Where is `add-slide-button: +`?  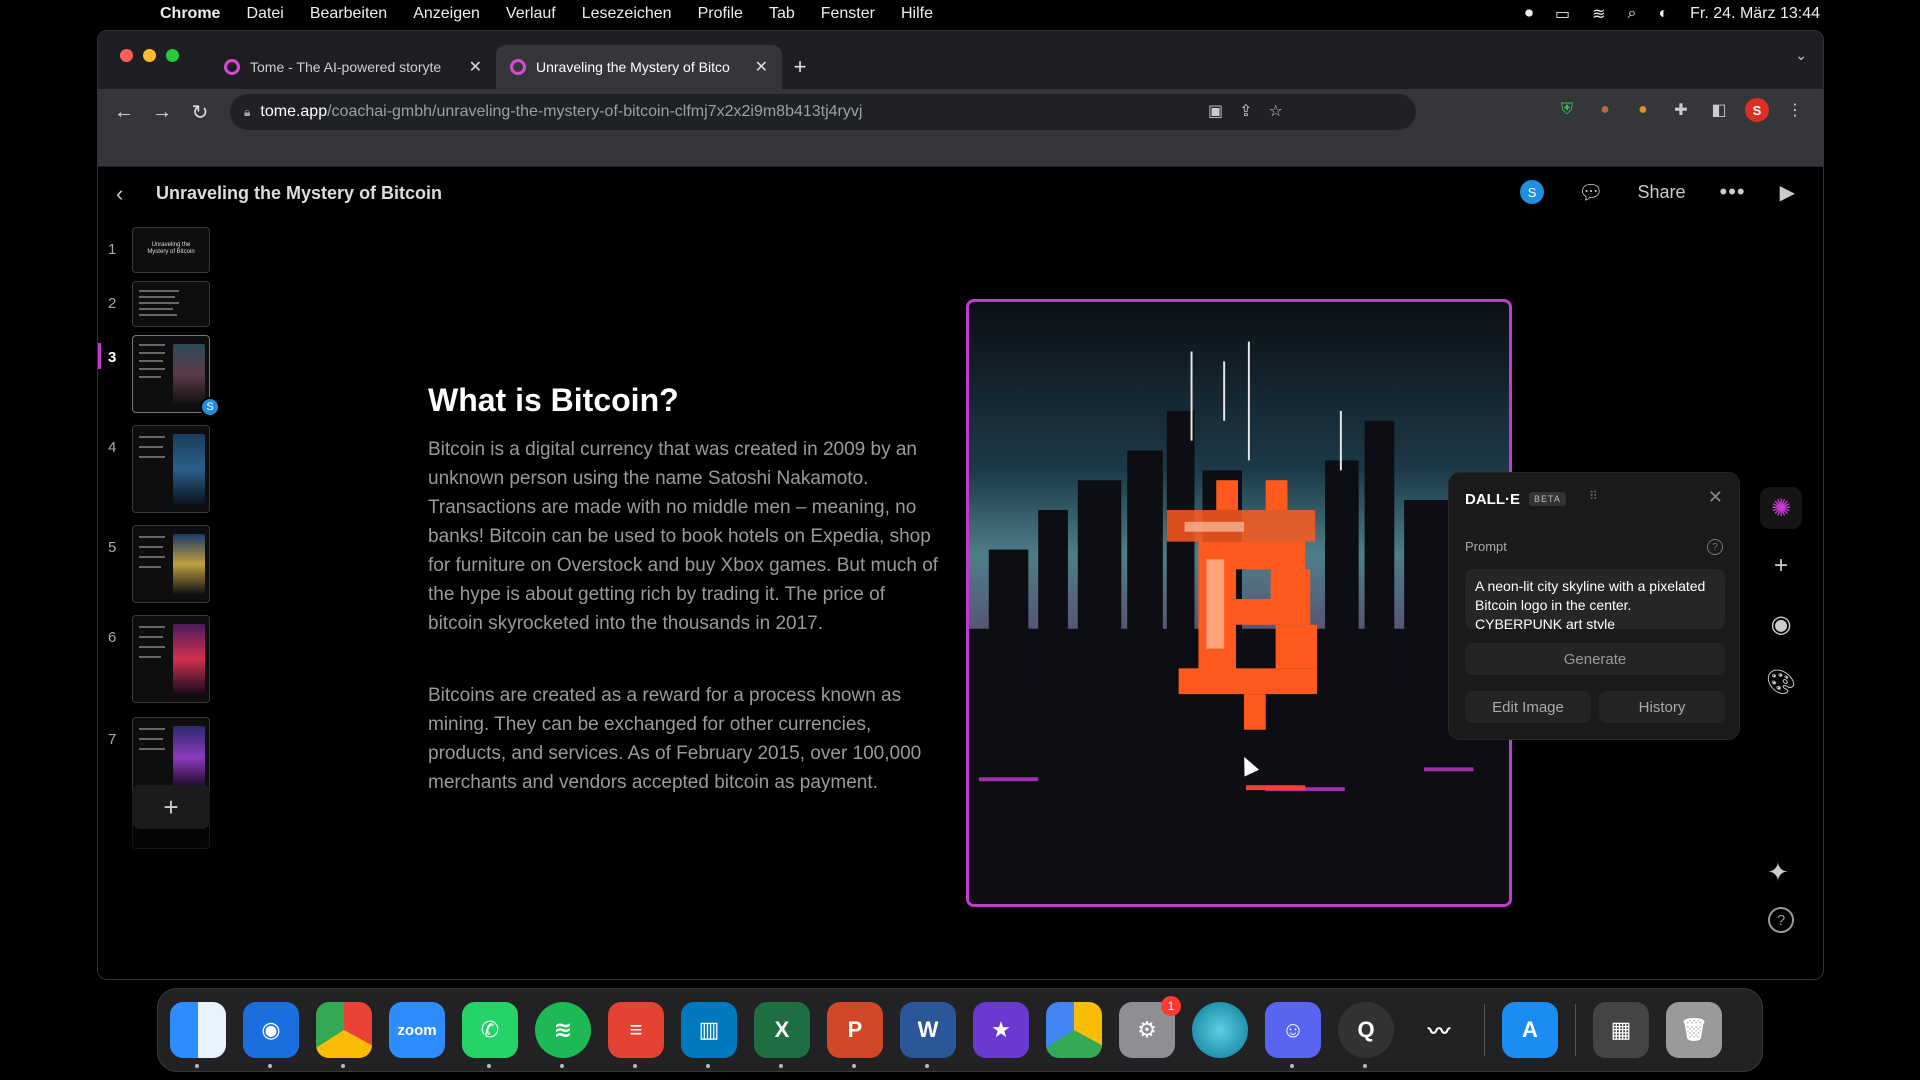
add-slide-button: + is located at coordinates (171, 807).